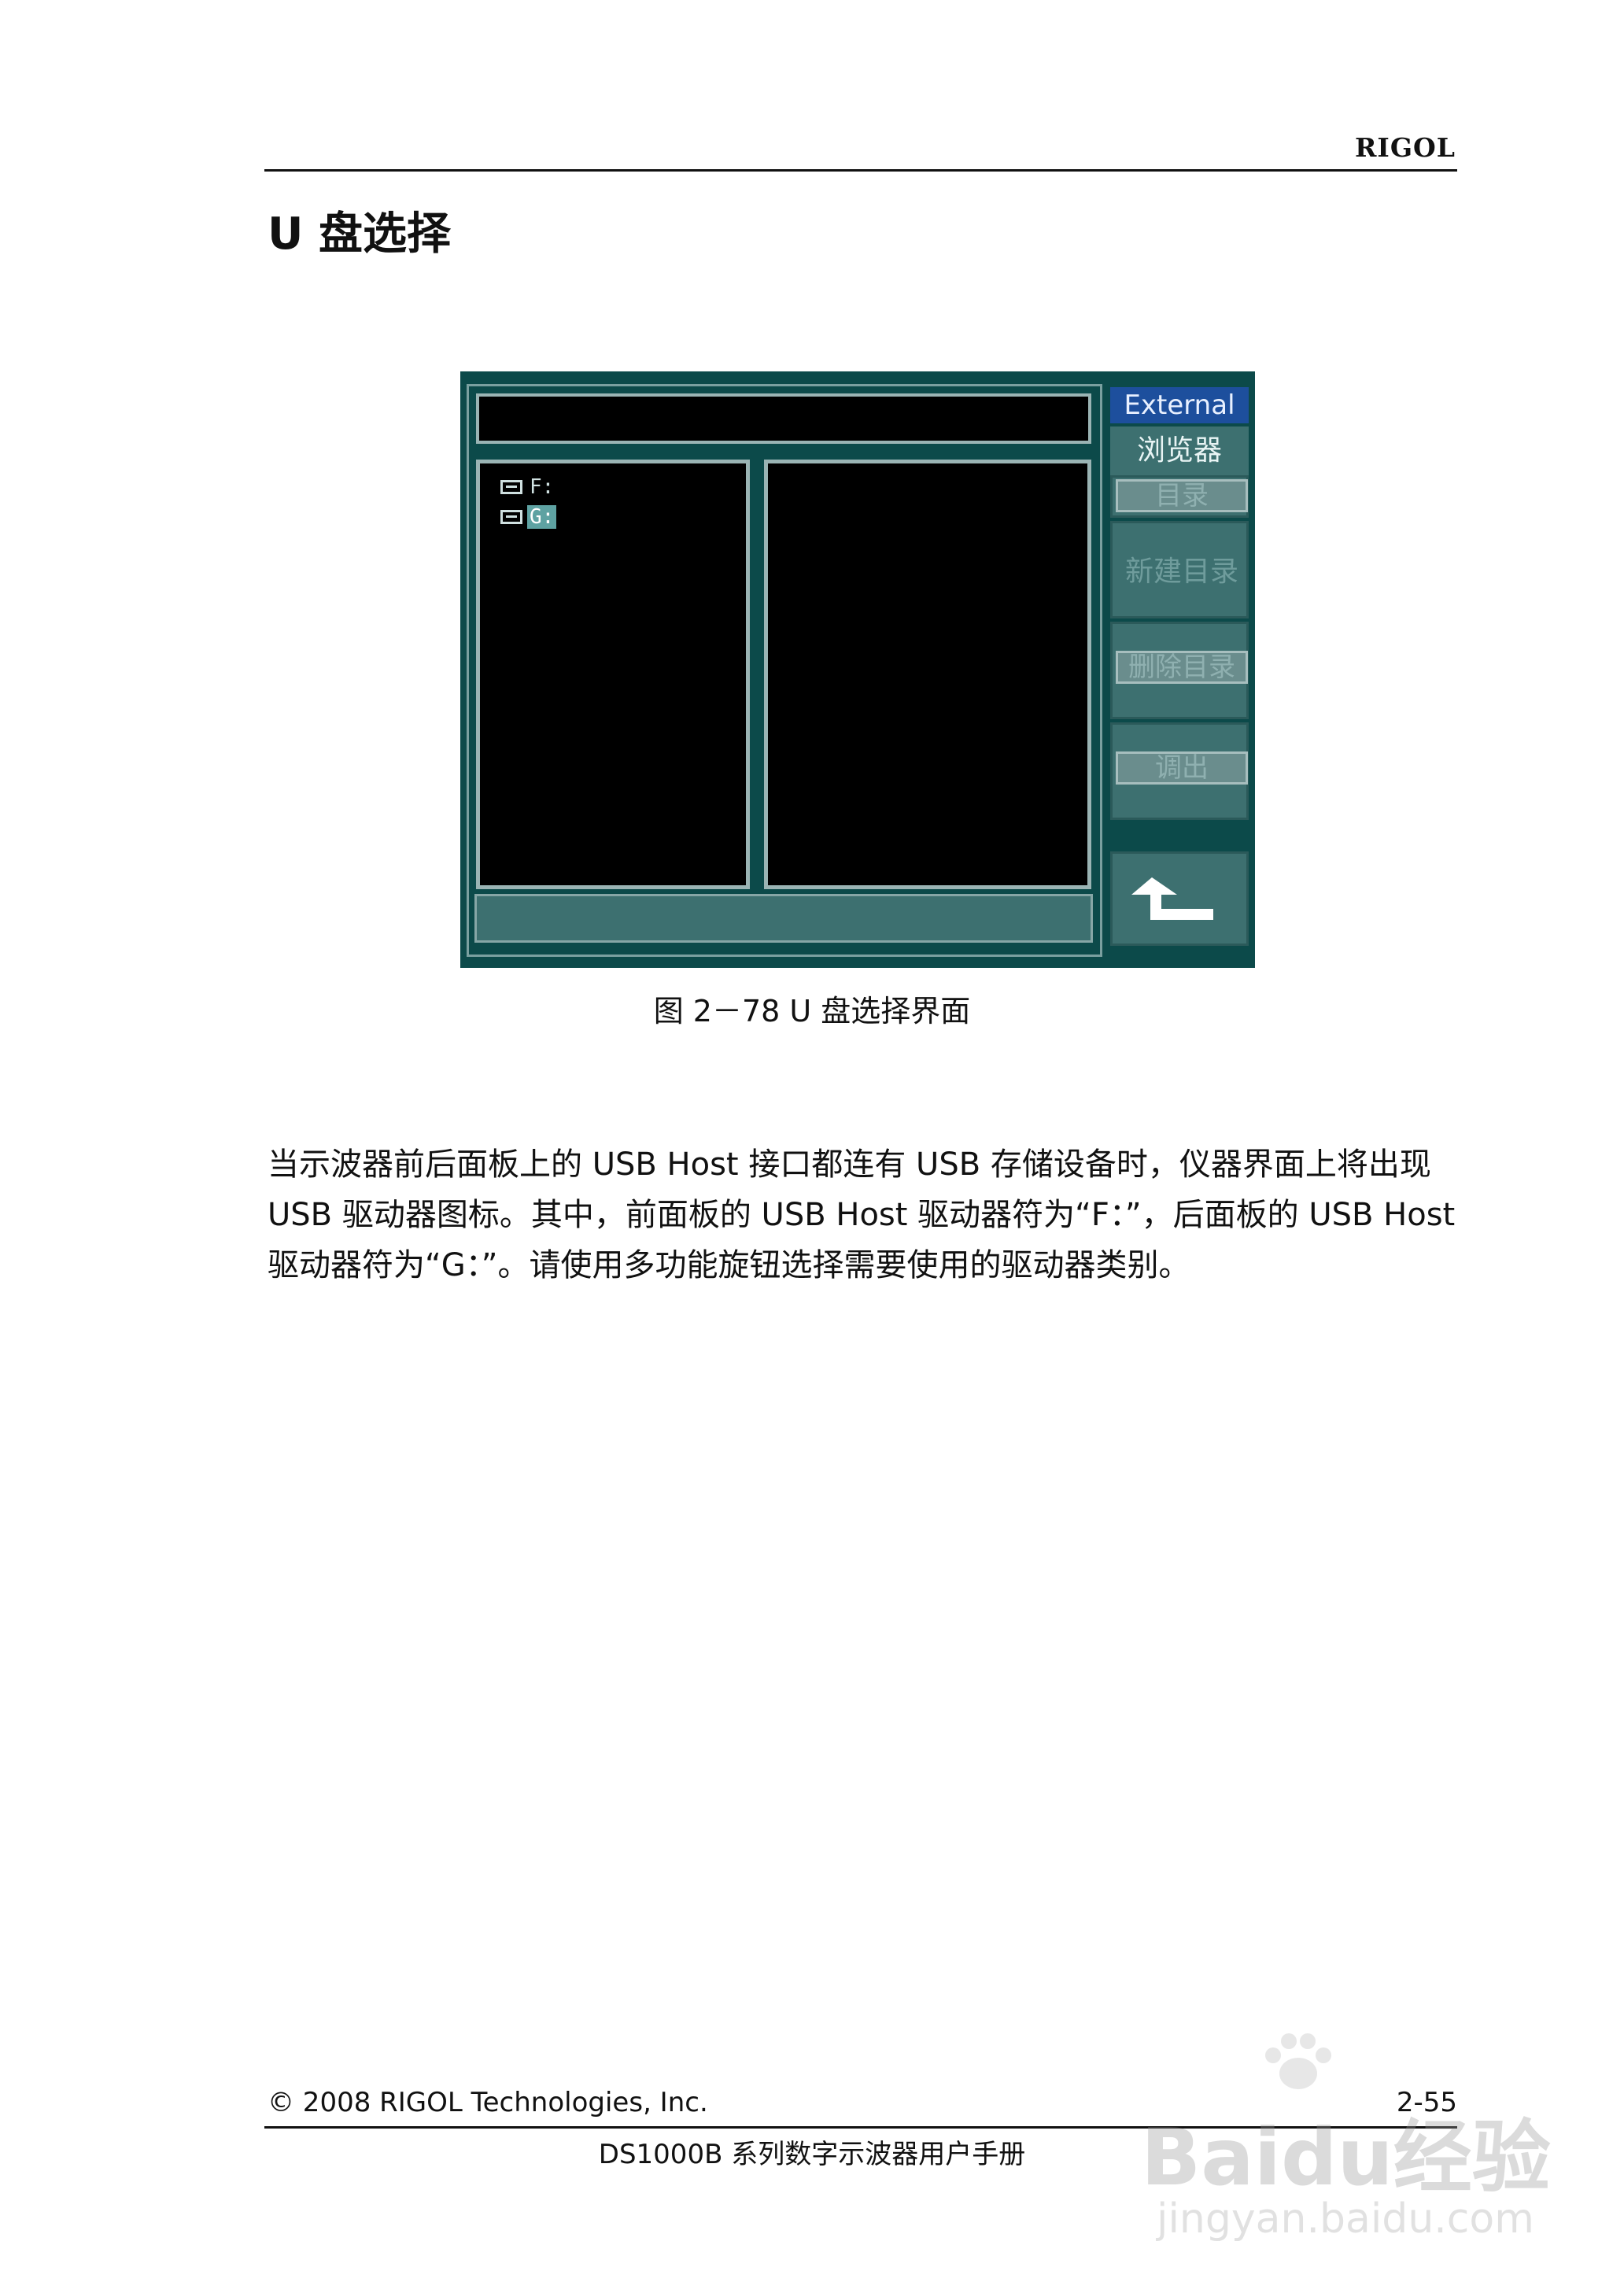 The height and width of the screenshot is (2293, 1624). What do you see at coordinates (1182, 768) in the screenshot?
I see `softkey-recall: 调出` at bounding box center [1182, 768].